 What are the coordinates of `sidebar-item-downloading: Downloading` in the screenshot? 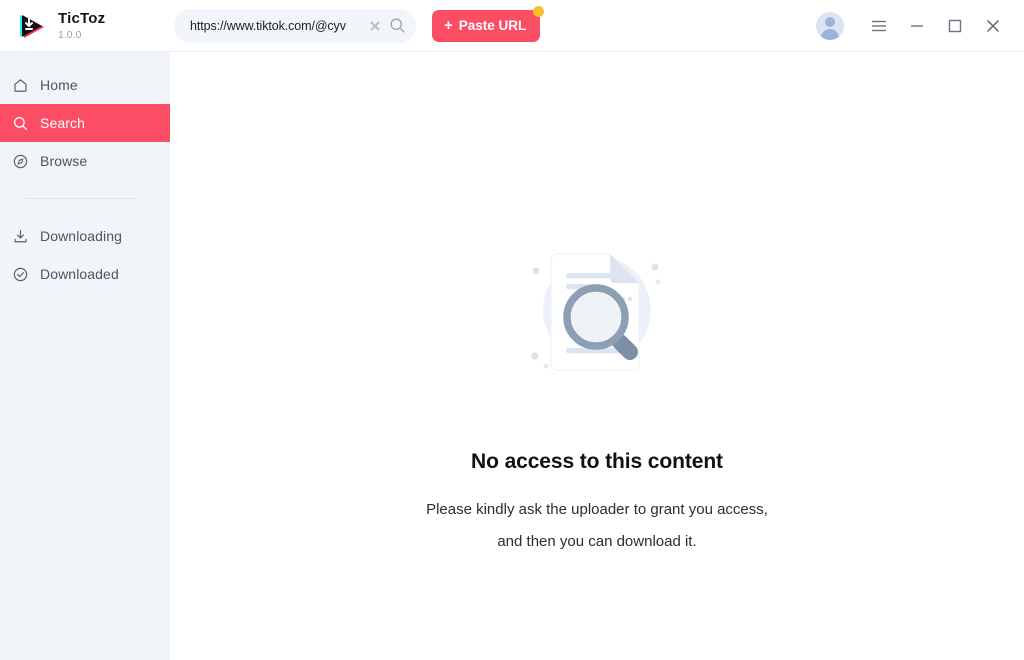 It's located at (85, 236).